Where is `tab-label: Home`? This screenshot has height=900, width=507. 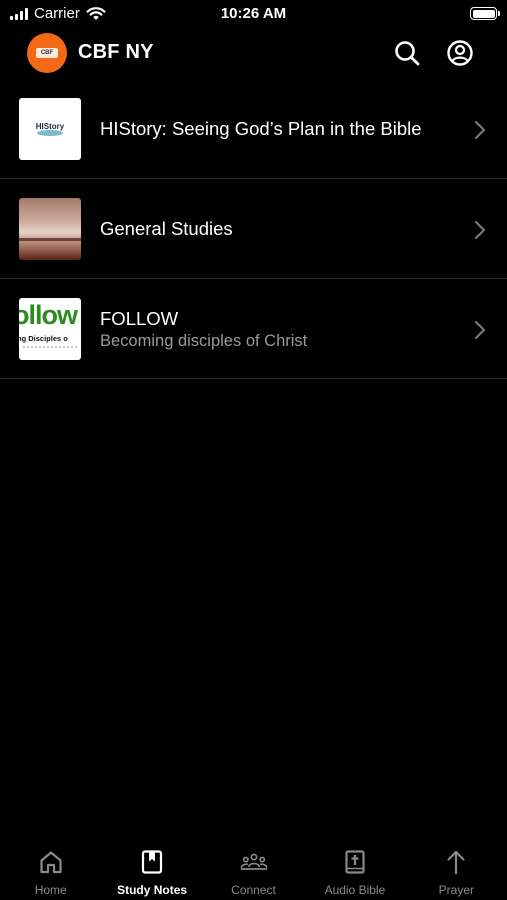
tab-label: Home is located at coordinates (50, 890).